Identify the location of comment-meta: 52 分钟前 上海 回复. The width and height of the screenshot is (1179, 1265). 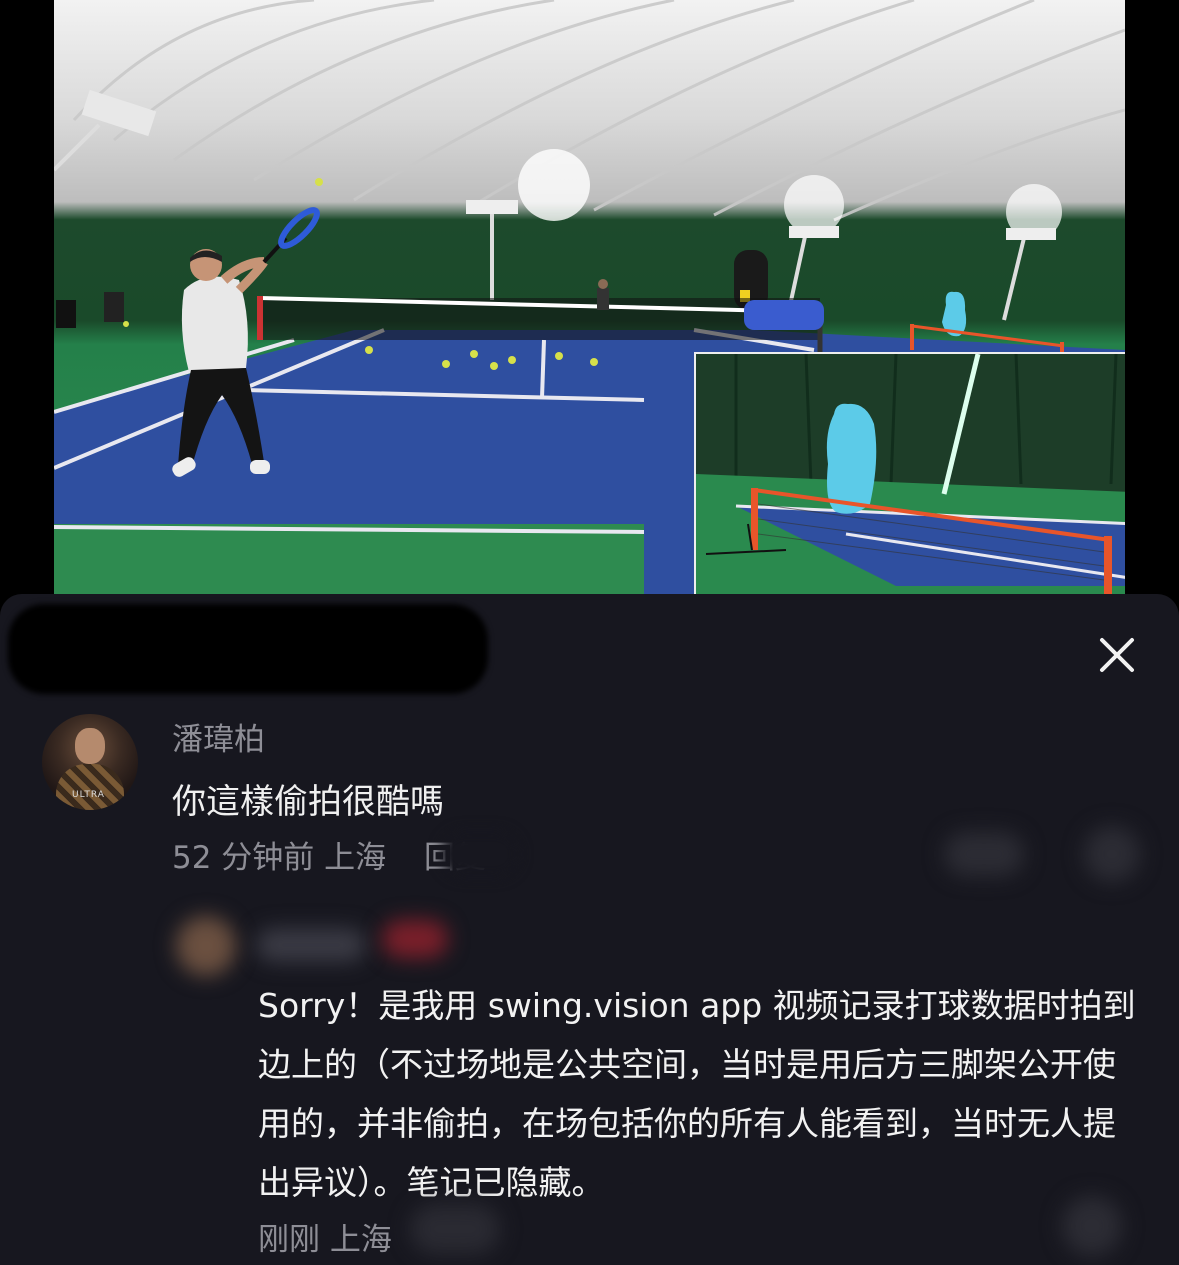
(329, 854).